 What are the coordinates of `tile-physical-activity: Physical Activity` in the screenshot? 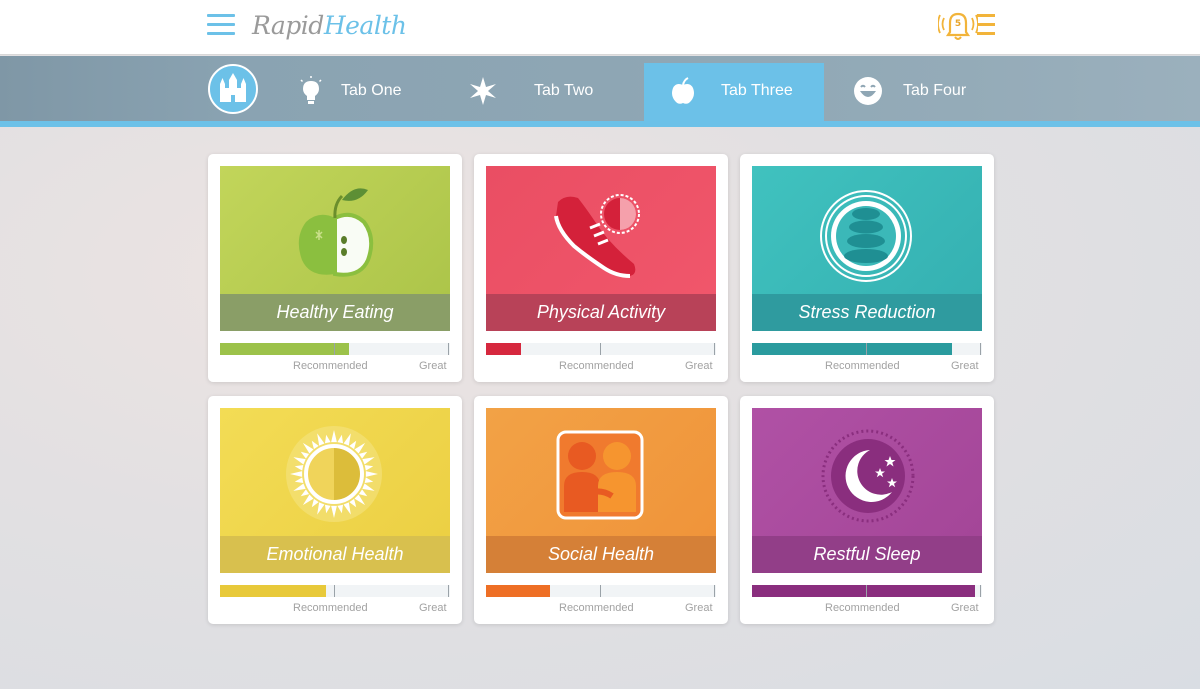 It's located at (601, 248).